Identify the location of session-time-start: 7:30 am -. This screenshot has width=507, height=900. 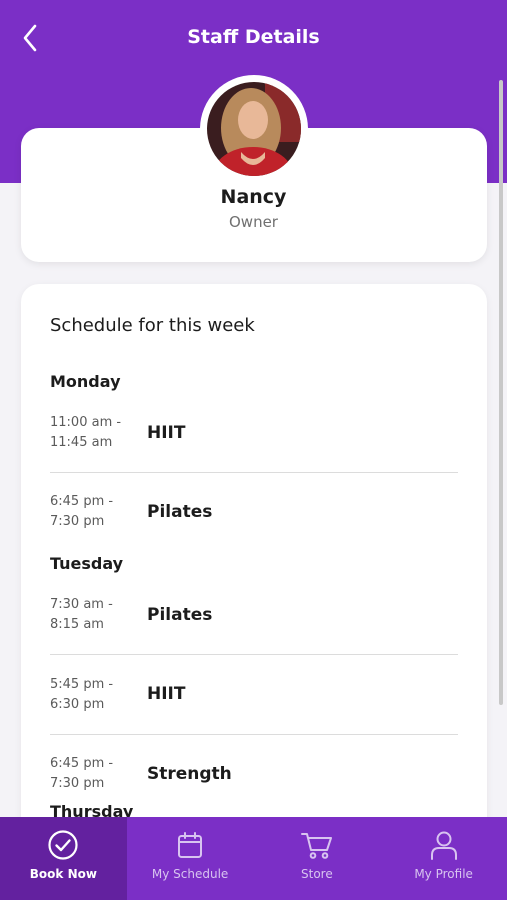
(81, 604).